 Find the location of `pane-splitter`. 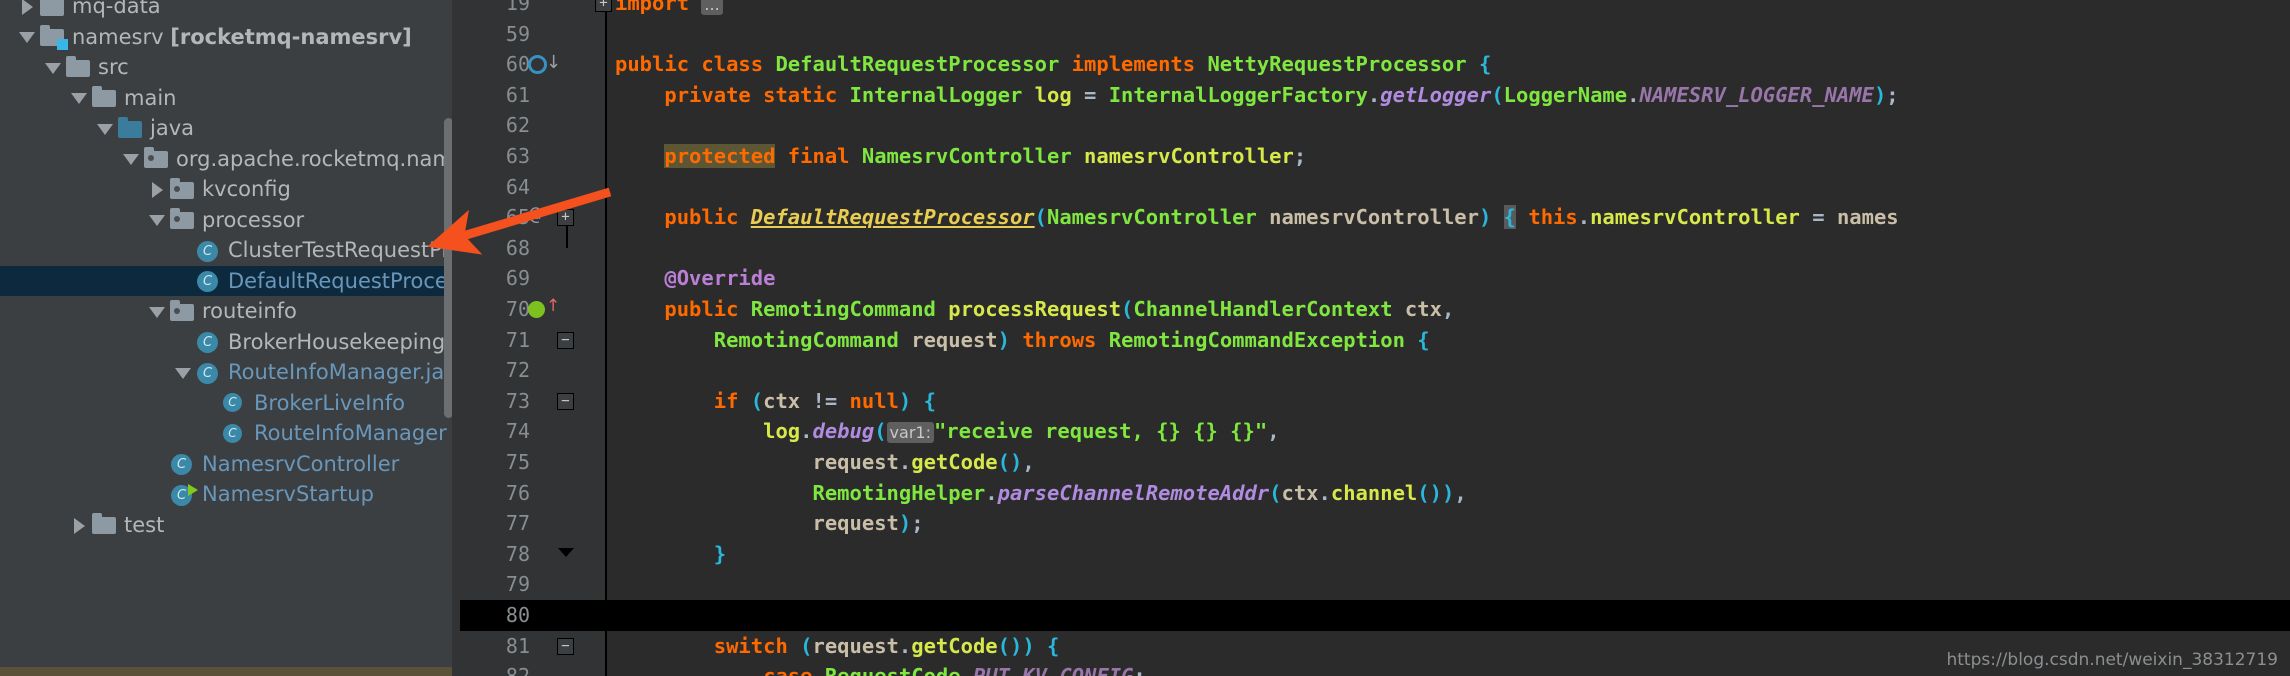

pane-splitter is located at coordinates (456, 338).